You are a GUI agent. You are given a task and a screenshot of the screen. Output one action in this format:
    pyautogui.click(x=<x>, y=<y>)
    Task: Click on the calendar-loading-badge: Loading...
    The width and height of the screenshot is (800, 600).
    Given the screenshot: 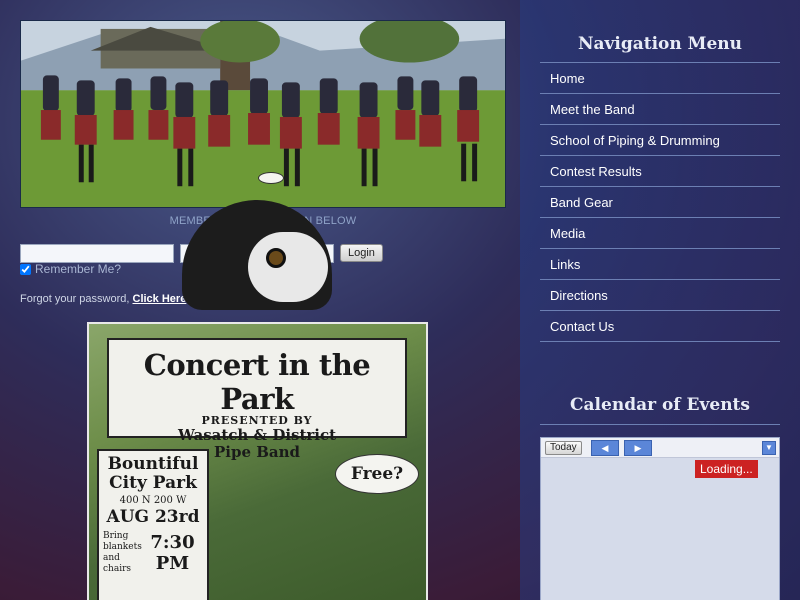 What is the action you would take?
    pyautogui.click(x=726, y=469)
    